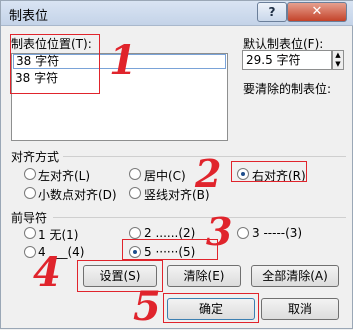 The width and height of the screenshot is (353, 330). I want to click on radio-leader-dashes, so click(243, 233).